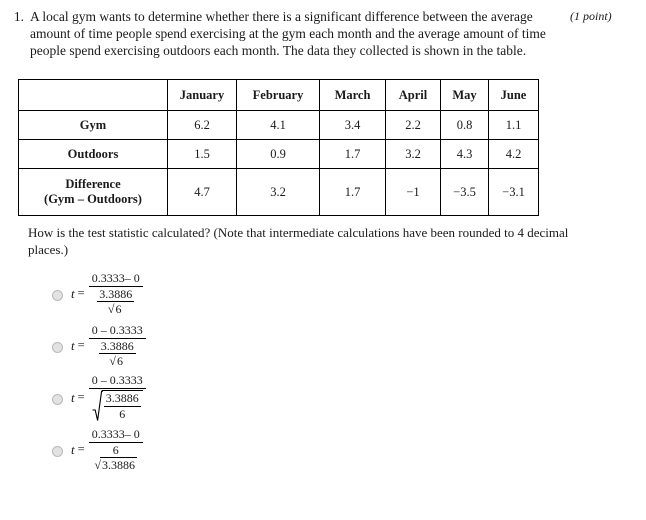 Image resolution: width=646 pixels, height=520 pixels. Describe the element at coordinates (115, 279) in the screenshot. I see `numerator-a: 0.3333– 0` at that location.